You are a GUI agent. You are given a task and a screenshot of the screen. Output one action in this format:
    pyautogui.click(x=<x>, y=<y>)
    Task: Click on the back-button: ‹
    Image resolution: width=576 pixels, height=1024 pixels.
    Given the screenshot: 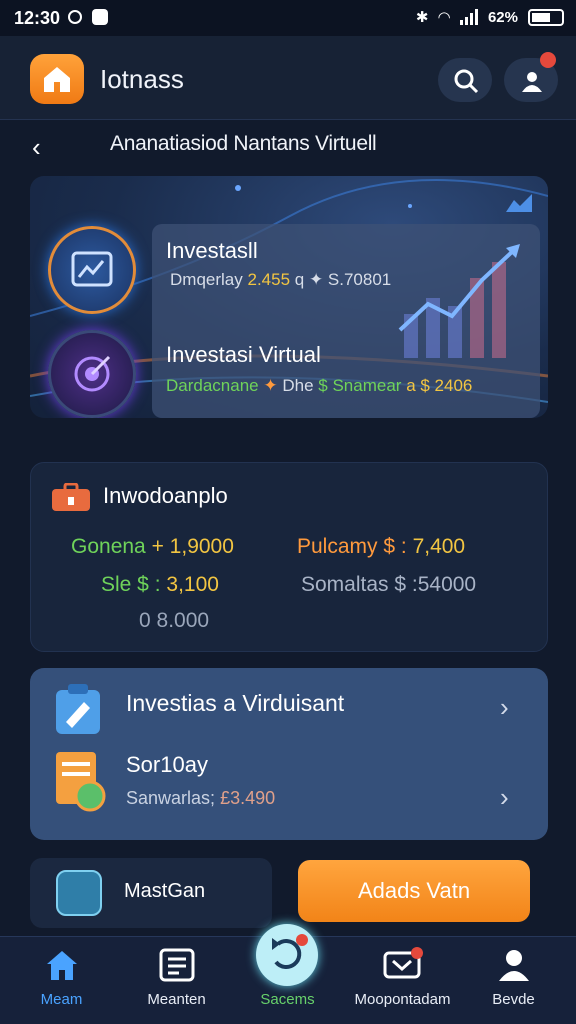 What is the action you would take?
    pyautogui.click(x=36, y=147)
    